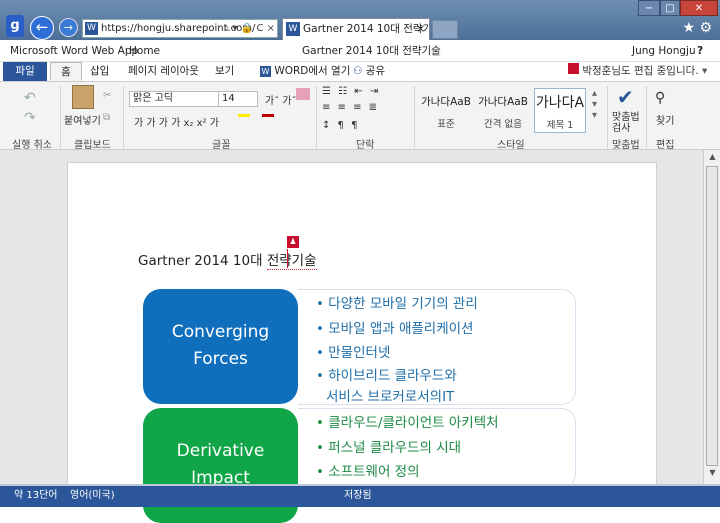  What do you see at coordinates (92, 495) in the screenshot?
I see `language-status: 영어(미국)` at bounding box center [92, 495].